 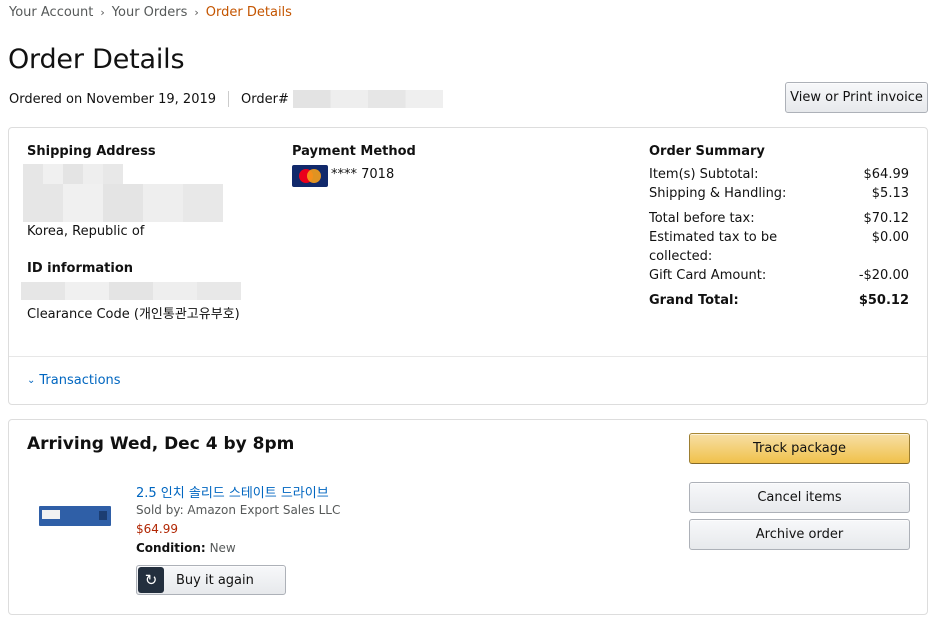 I want to click on shipping-name-redacted, so click(x=73, y=175).